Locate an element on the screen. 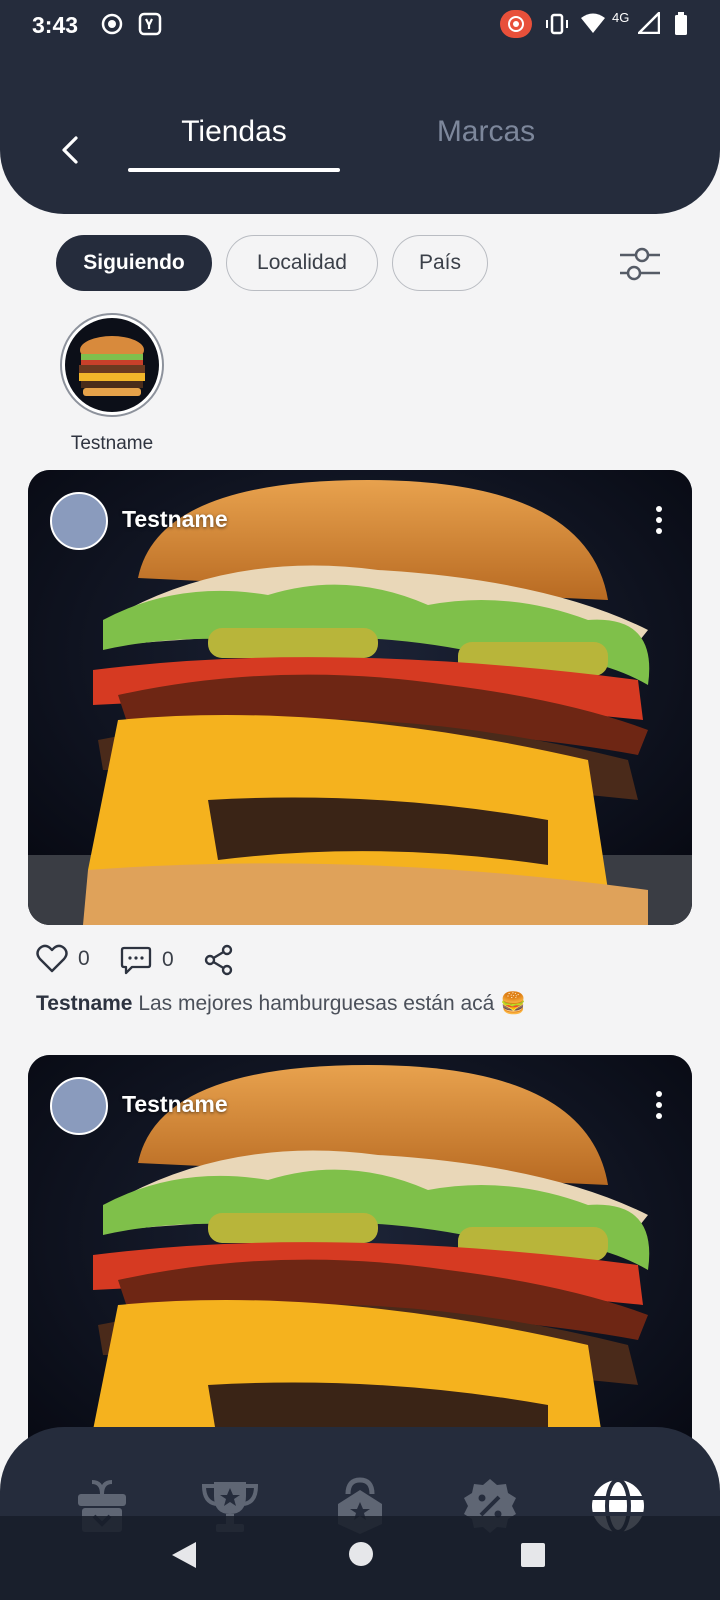  screen-record-icon is located at coordinates (516, 24).